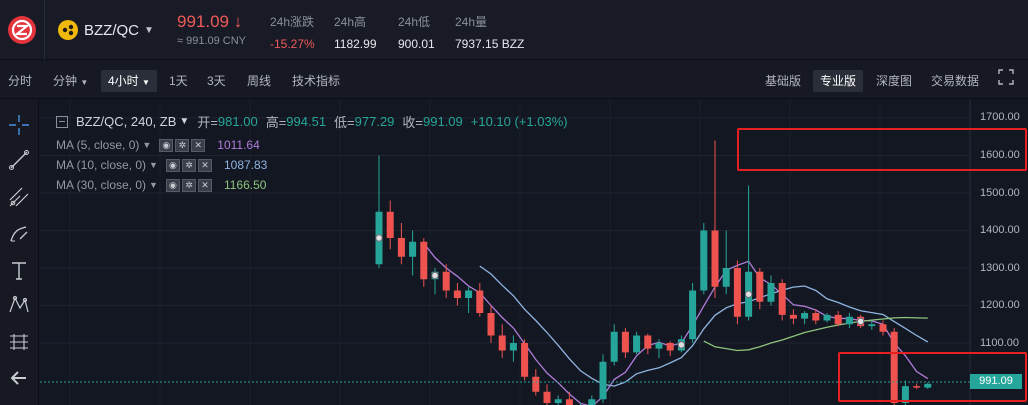  Describe the element at coordinates (19, 378) in the screenshot. I see `arrow-left-icon` at that location.